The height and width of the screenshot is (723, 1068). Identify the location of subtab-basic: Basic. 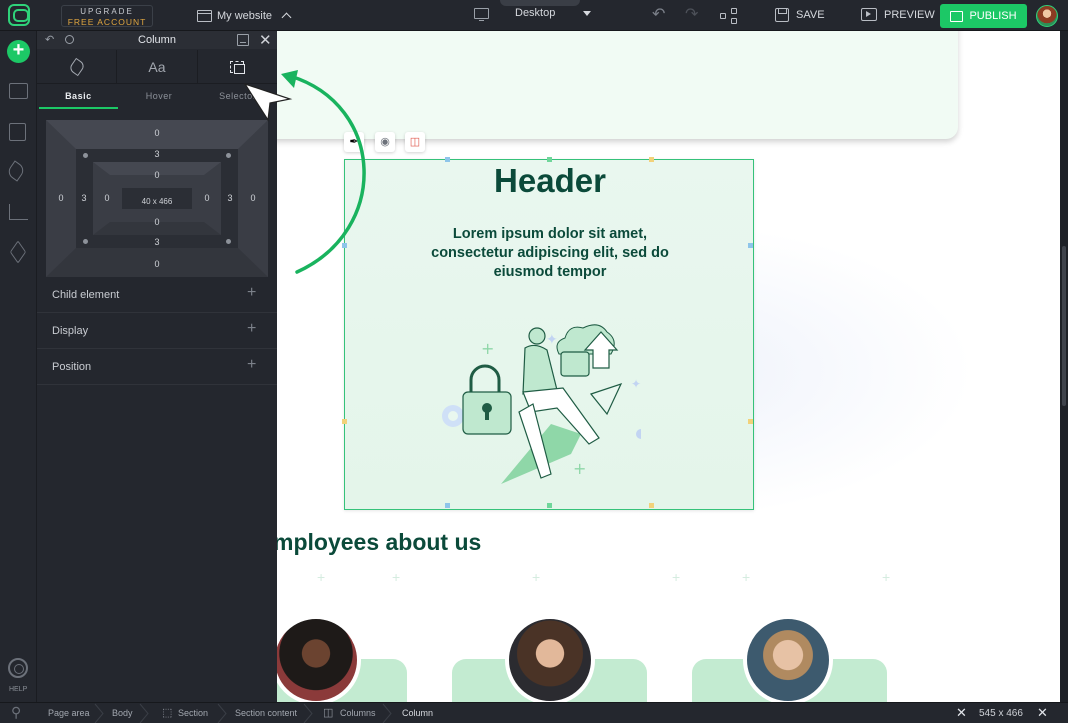
(78, 97).